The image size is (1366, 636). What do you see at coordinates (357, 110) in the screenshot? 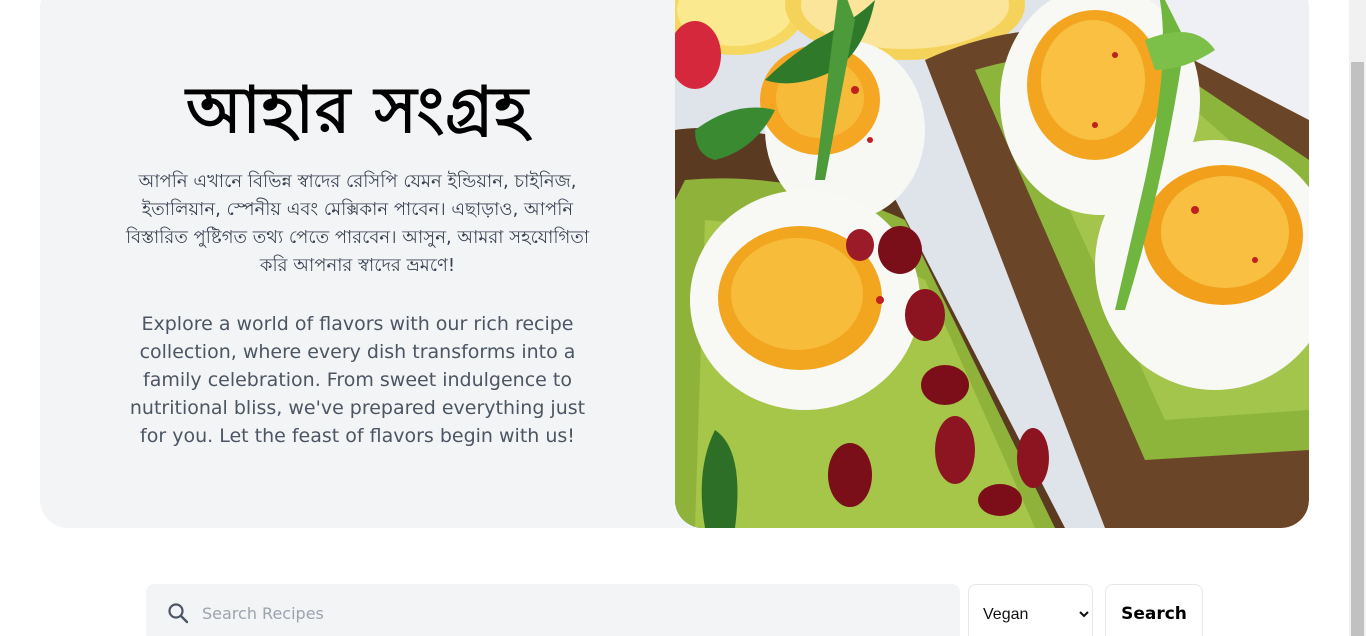
I see `page-title: আহার সংগ্রহ` at bounding box center [357, 110].